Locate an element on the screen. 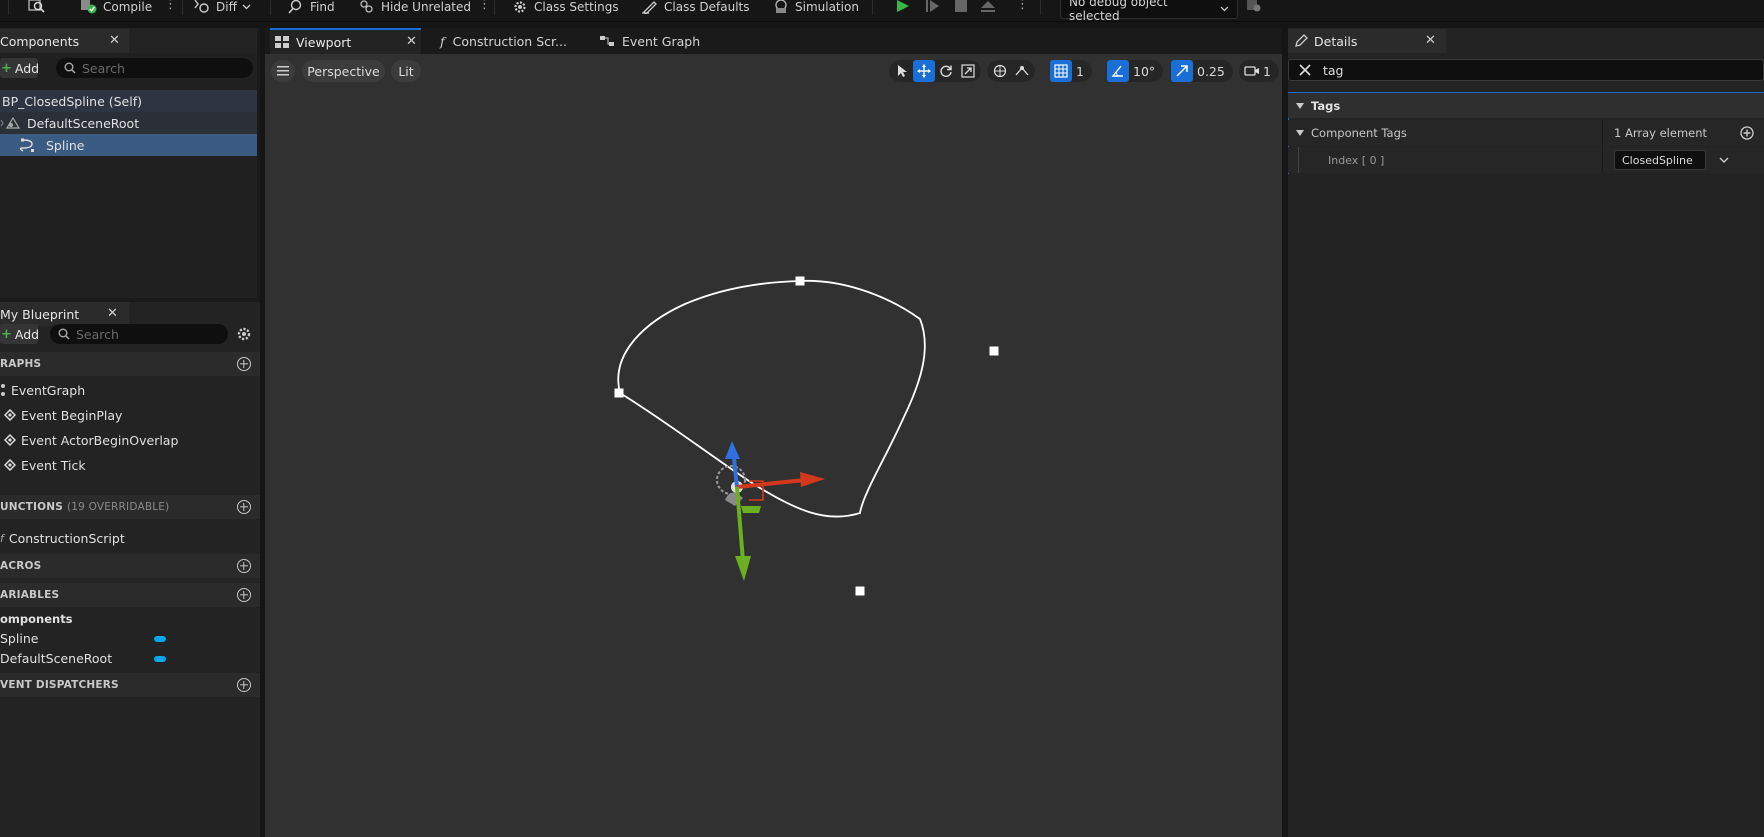  details-search-input: tag is located at coordinates (1526, 70).